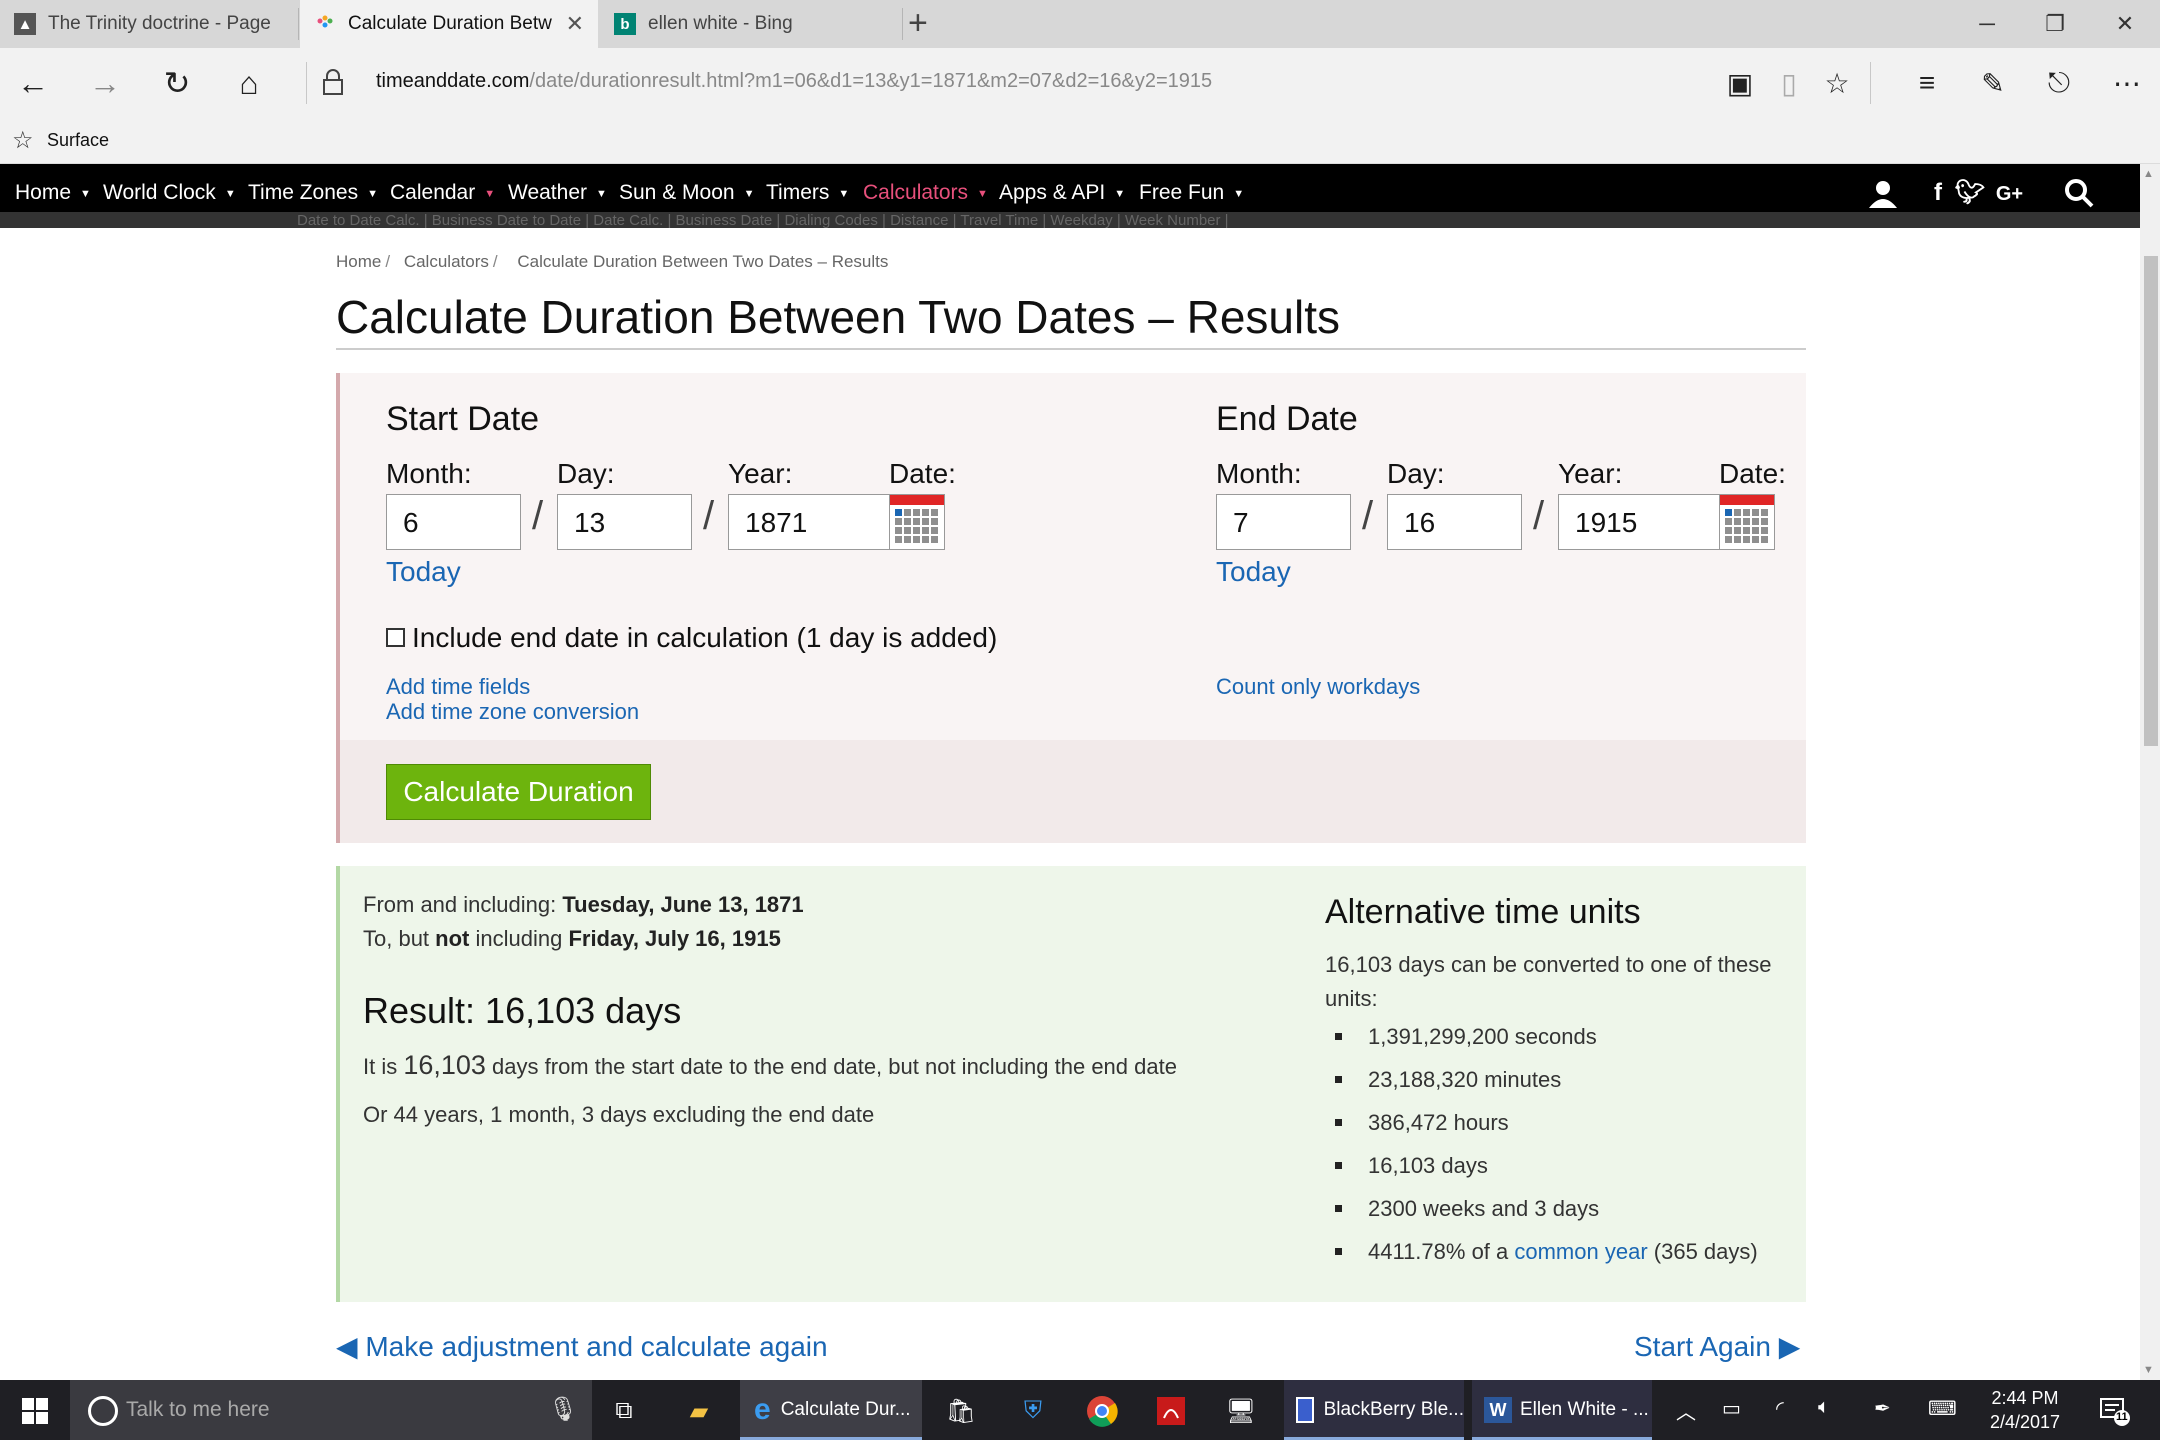 The image size is (2160, 1440). I want to click on close-window-icon: ✕, so click(2125, 24).